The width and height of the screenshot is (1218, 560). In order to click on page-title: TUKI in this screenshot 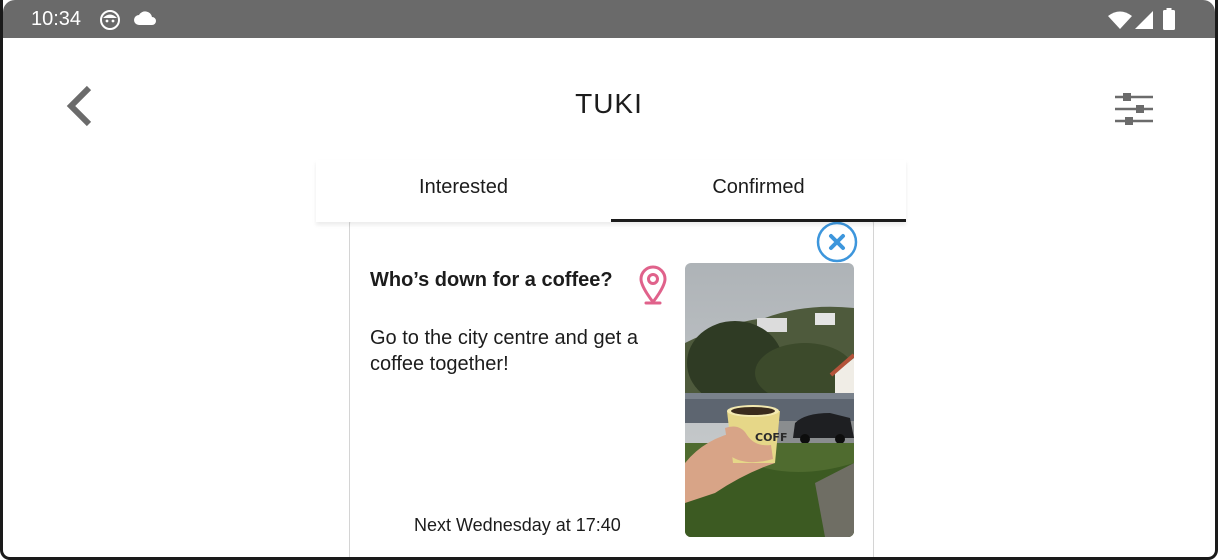, I will do `click(609, 103)`.